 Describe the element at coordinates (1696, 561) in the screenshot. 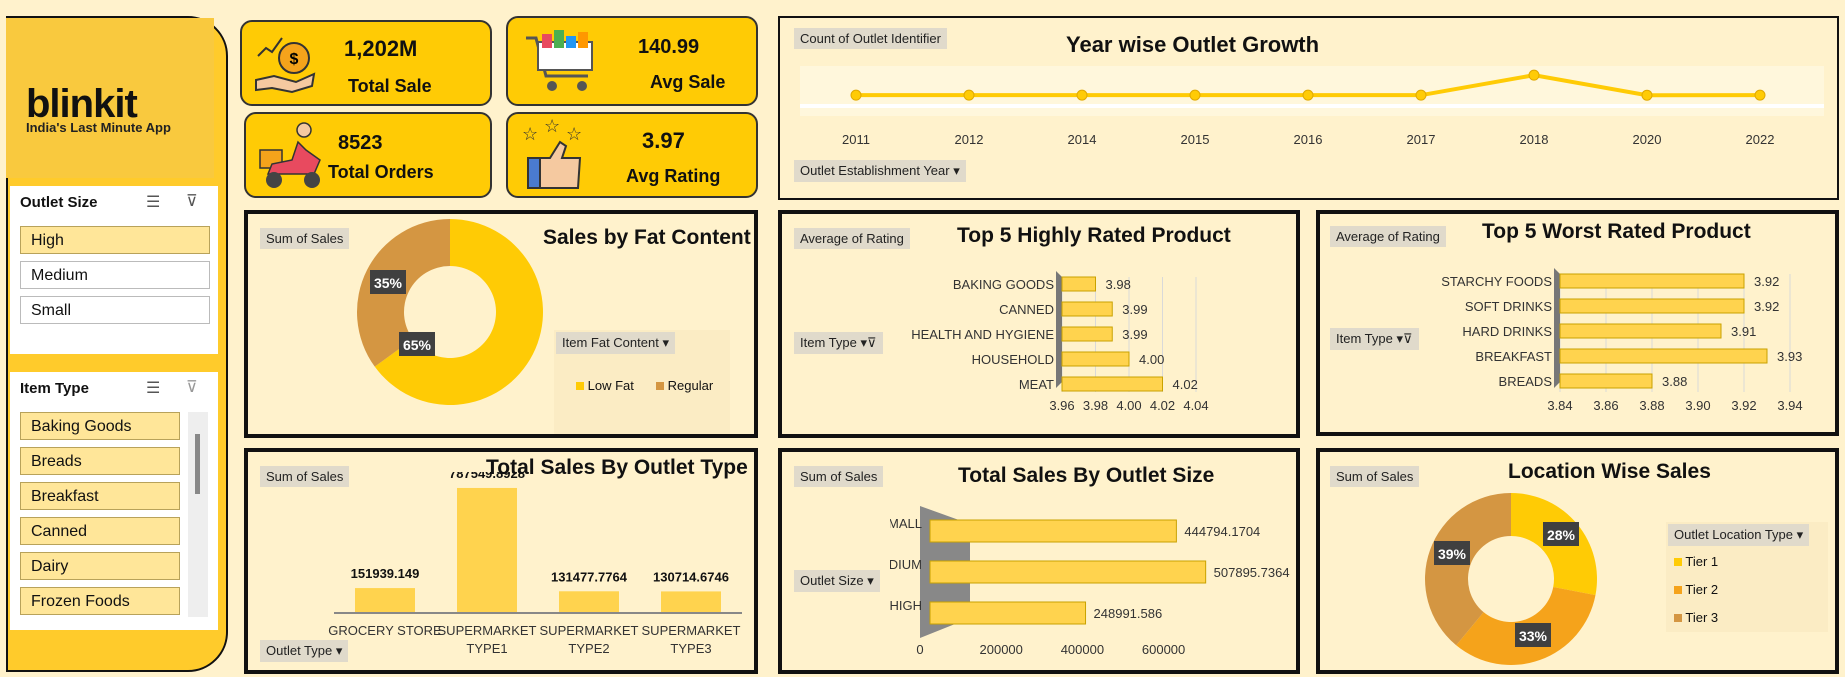

I see `legend-tier1: Tier 1` at that location.